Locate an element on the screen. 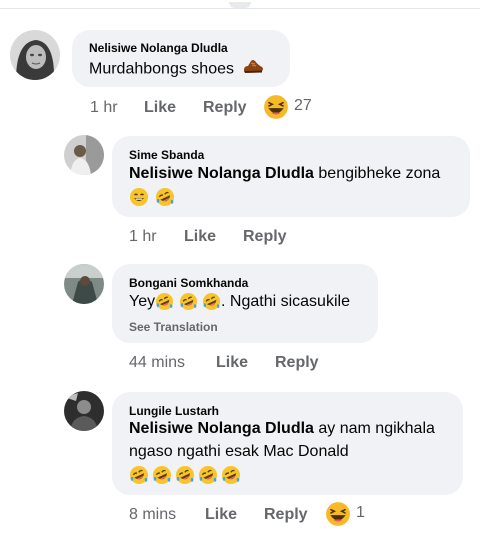 The width and height of the screenshot is (480, 541). see-translation-link: See Translation is located at coordinates (173, 327).